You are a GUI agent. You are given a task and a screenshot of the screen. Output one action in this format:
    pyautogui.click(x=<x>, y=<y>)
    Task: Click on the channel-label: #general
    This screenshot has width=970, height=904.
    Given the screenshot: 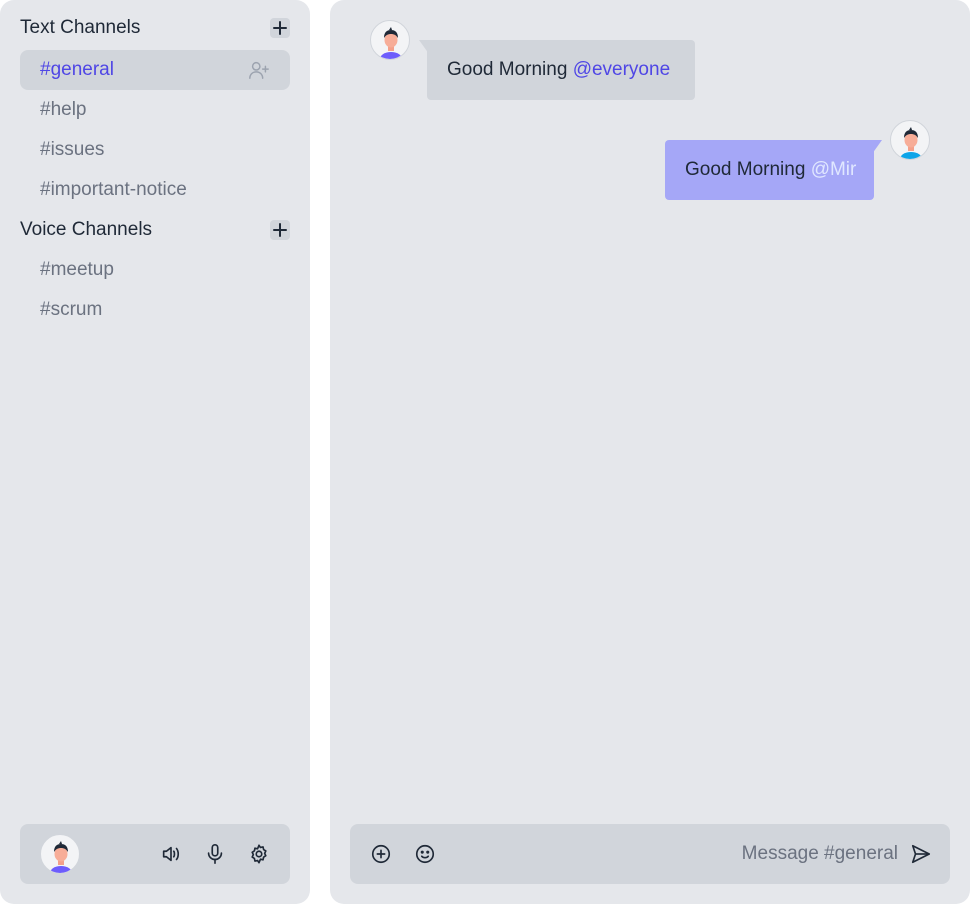 What is the action you would take?
    pyautogui.click(x=77, y=69)
    